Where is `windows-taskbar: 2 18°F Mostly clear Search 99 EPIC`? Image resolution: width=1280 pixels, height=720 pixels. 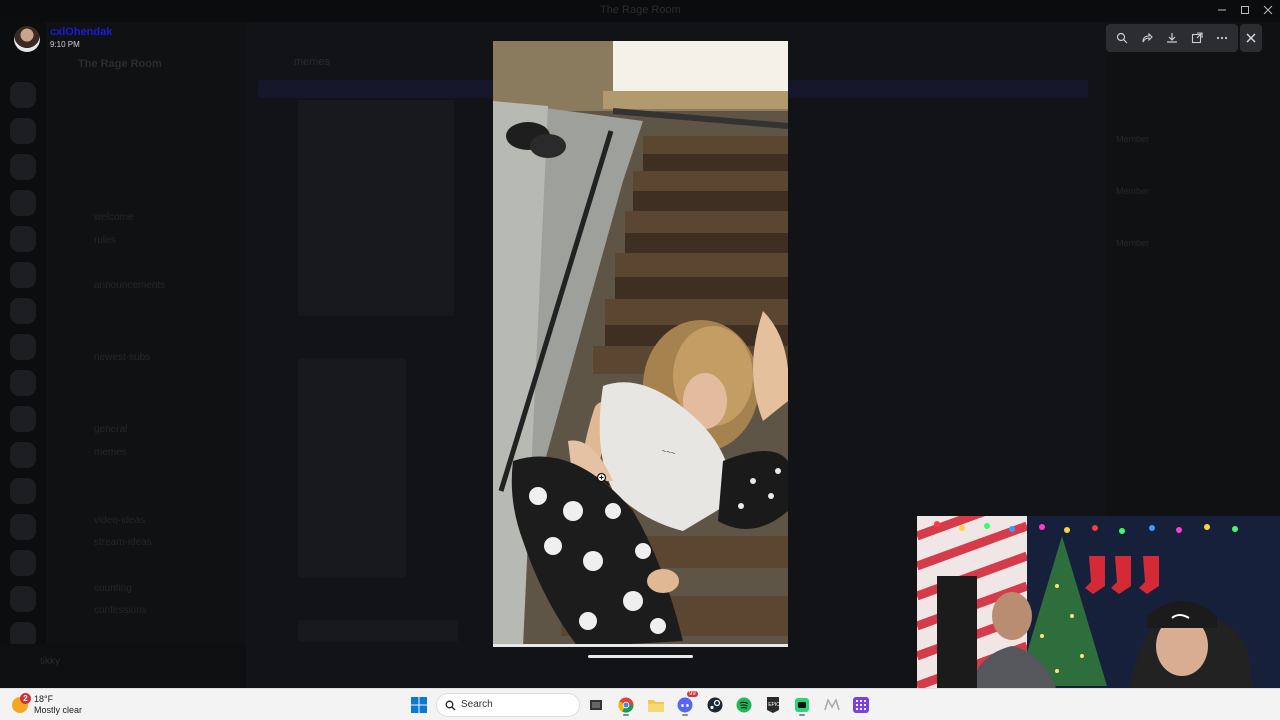 windows-taskbar: 2 18°F Mostly clear Search 99 EPIC is located at coordinates (640, 704).